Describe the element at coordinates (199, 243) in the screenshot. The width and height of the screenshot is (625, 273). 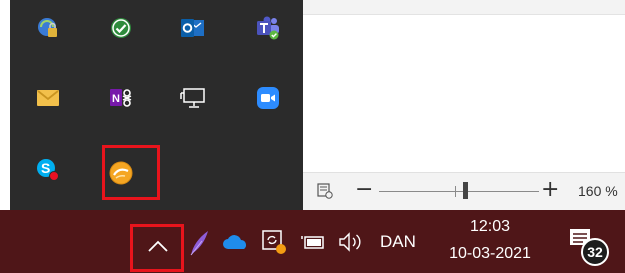
I see `feather-pen-icon` at that location.